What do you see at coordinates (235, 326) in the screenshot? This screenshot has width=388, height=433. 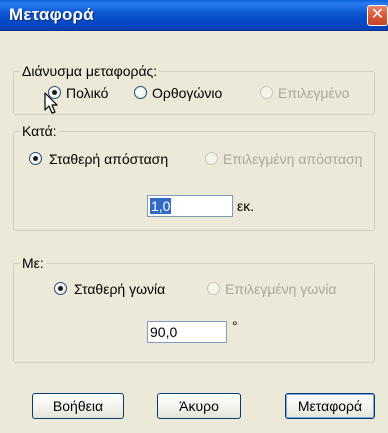 I see `angle-unit: °` at bounding box center [235, 326].